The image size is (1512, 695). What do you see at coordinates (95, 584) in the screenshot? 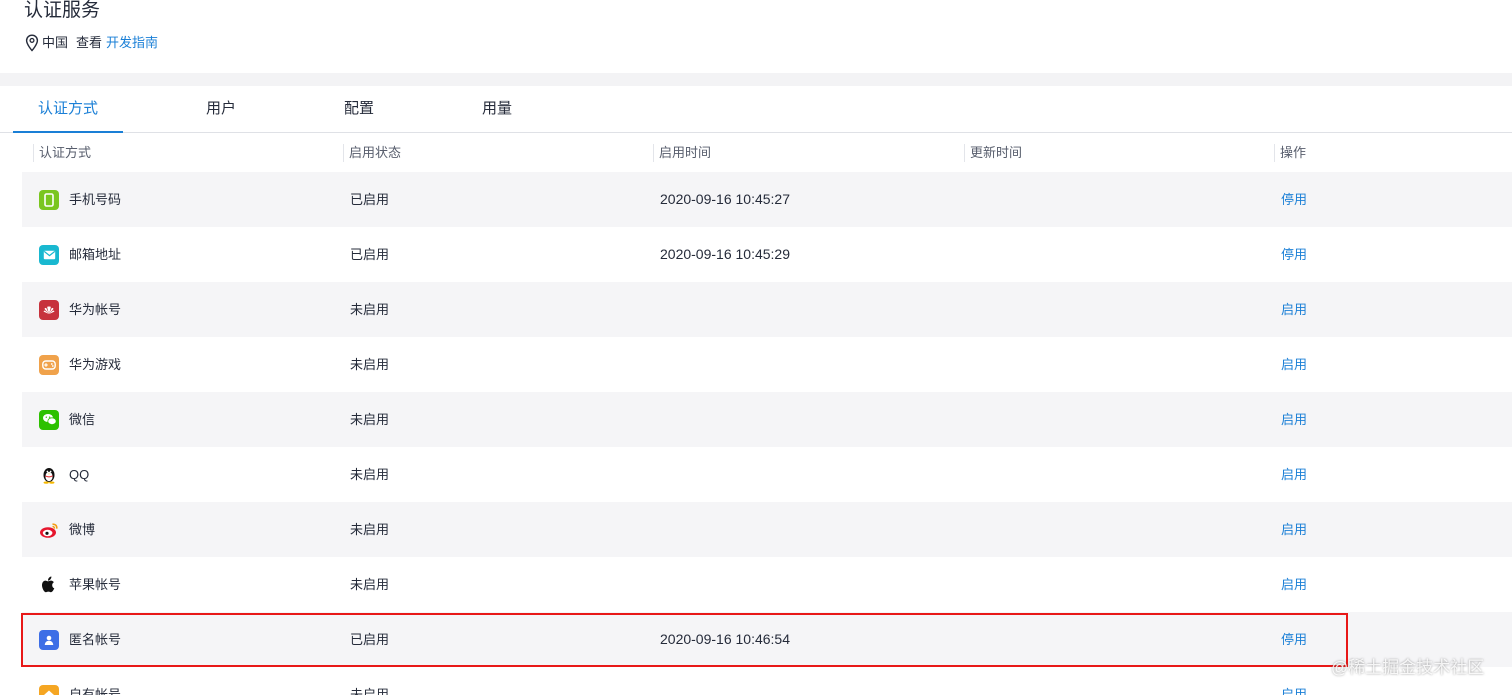
I see `method-name: 苹果帐号` at bounding box center [95, 584].